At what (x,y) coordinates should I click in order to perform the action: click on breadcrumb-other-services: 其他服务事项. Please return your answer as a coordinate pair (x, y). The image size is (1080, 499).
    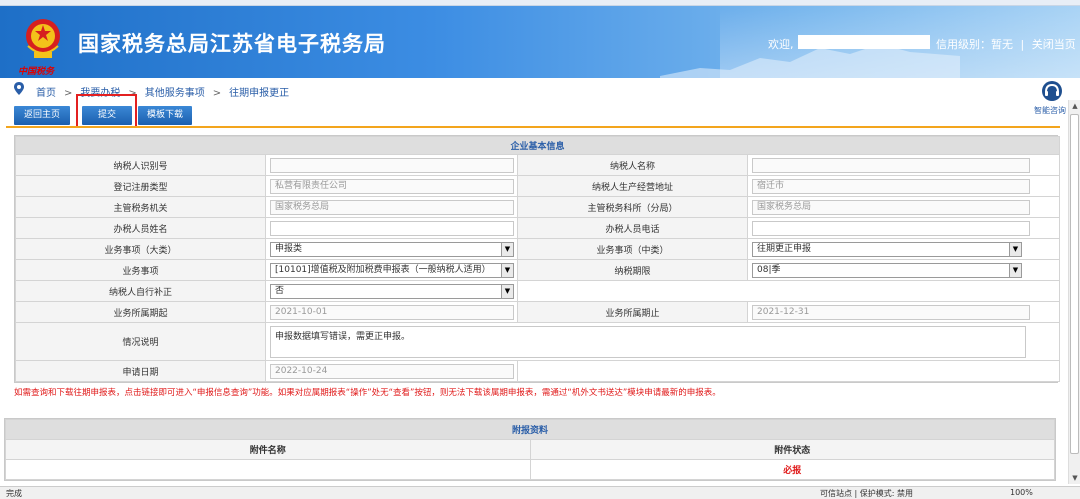
    Looking at the image, I should click on (175, 93).